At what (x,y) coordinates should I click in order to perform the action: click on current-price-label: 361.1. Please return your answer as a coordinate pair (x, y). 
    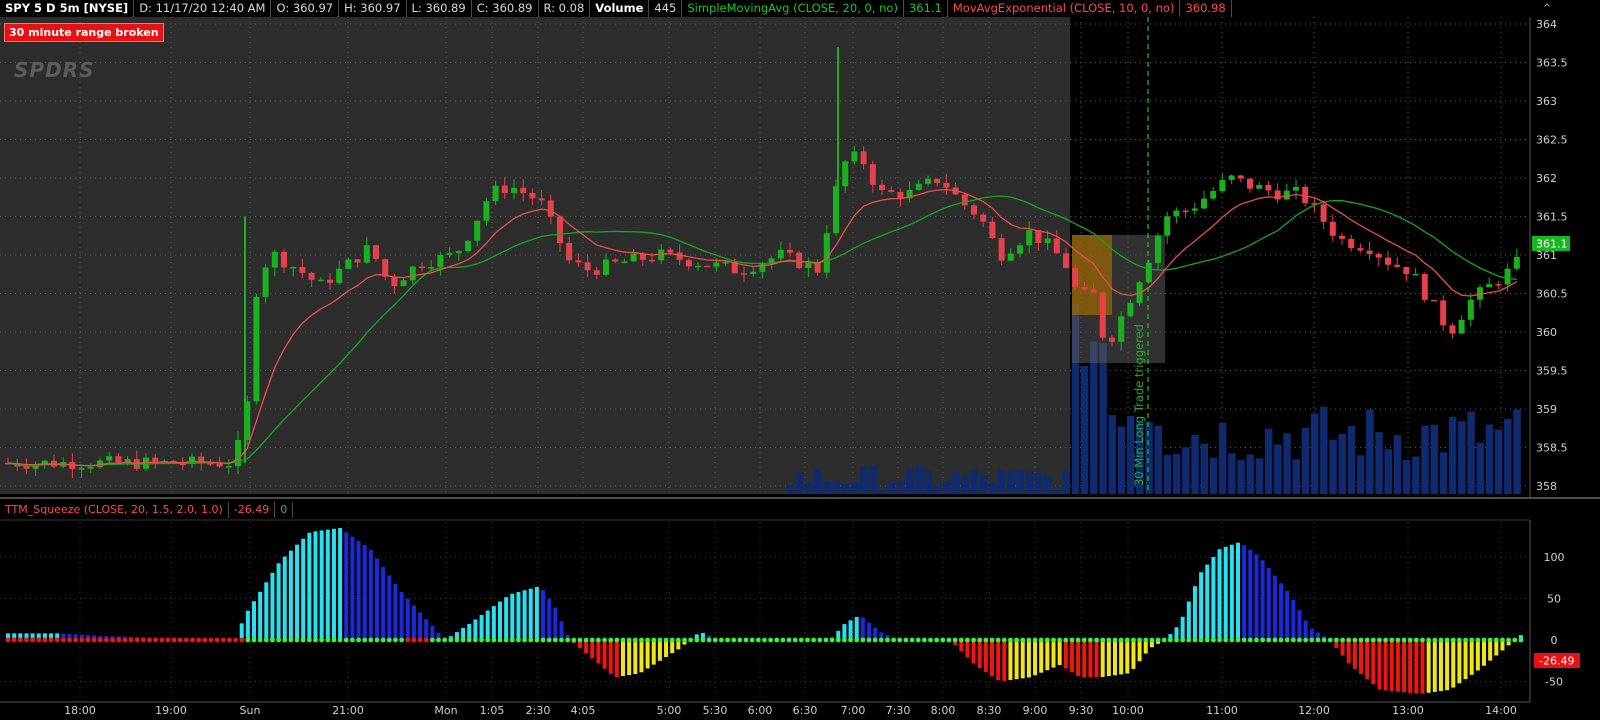
    Looking at the image, I should click on (1552, 244).